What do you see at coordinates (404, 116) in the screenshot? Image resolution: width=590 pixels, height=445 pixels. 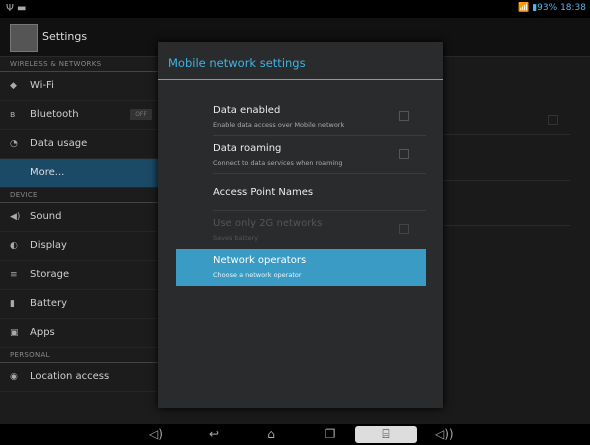 I see `data-enabled-checkbox` at bounding box center [404, 116].